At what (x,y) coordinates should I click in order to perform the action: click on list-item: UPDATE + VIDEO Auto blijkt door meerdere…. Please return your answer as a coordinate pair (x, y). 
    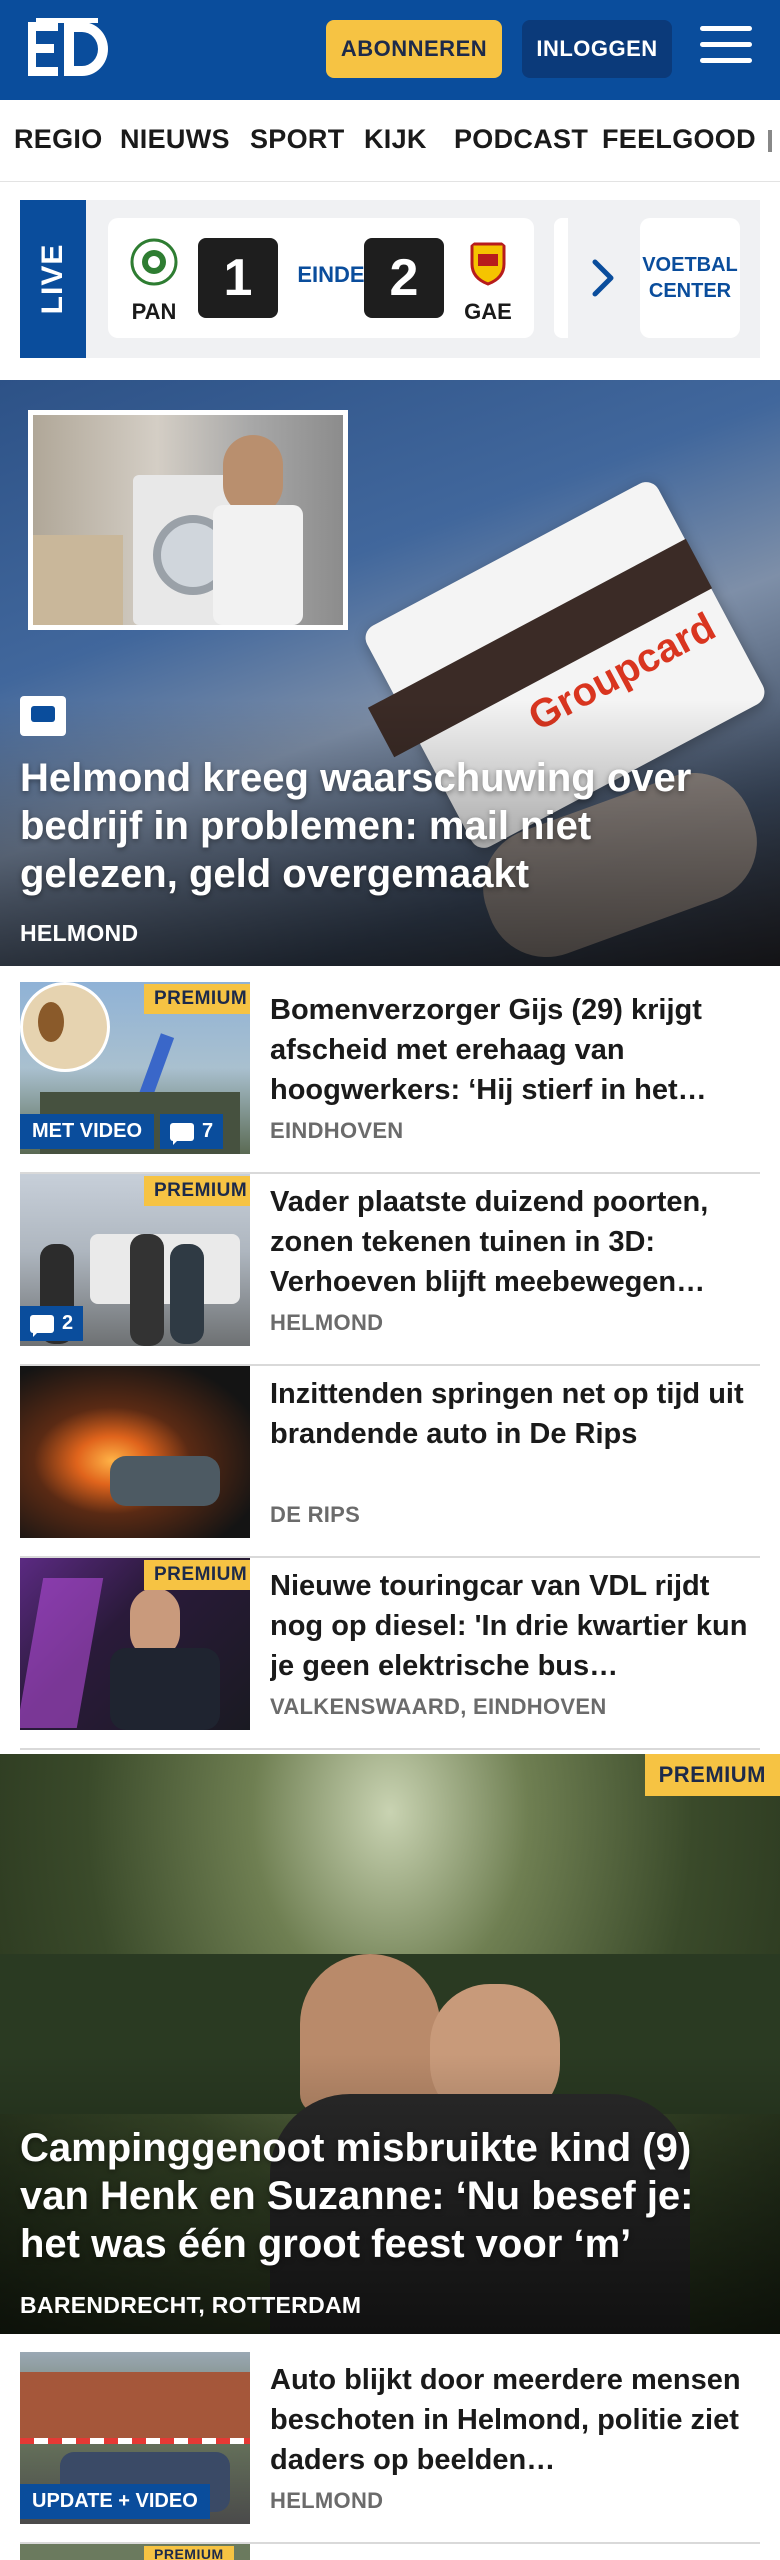
    Looking at the image, I should click on (390, 2448).